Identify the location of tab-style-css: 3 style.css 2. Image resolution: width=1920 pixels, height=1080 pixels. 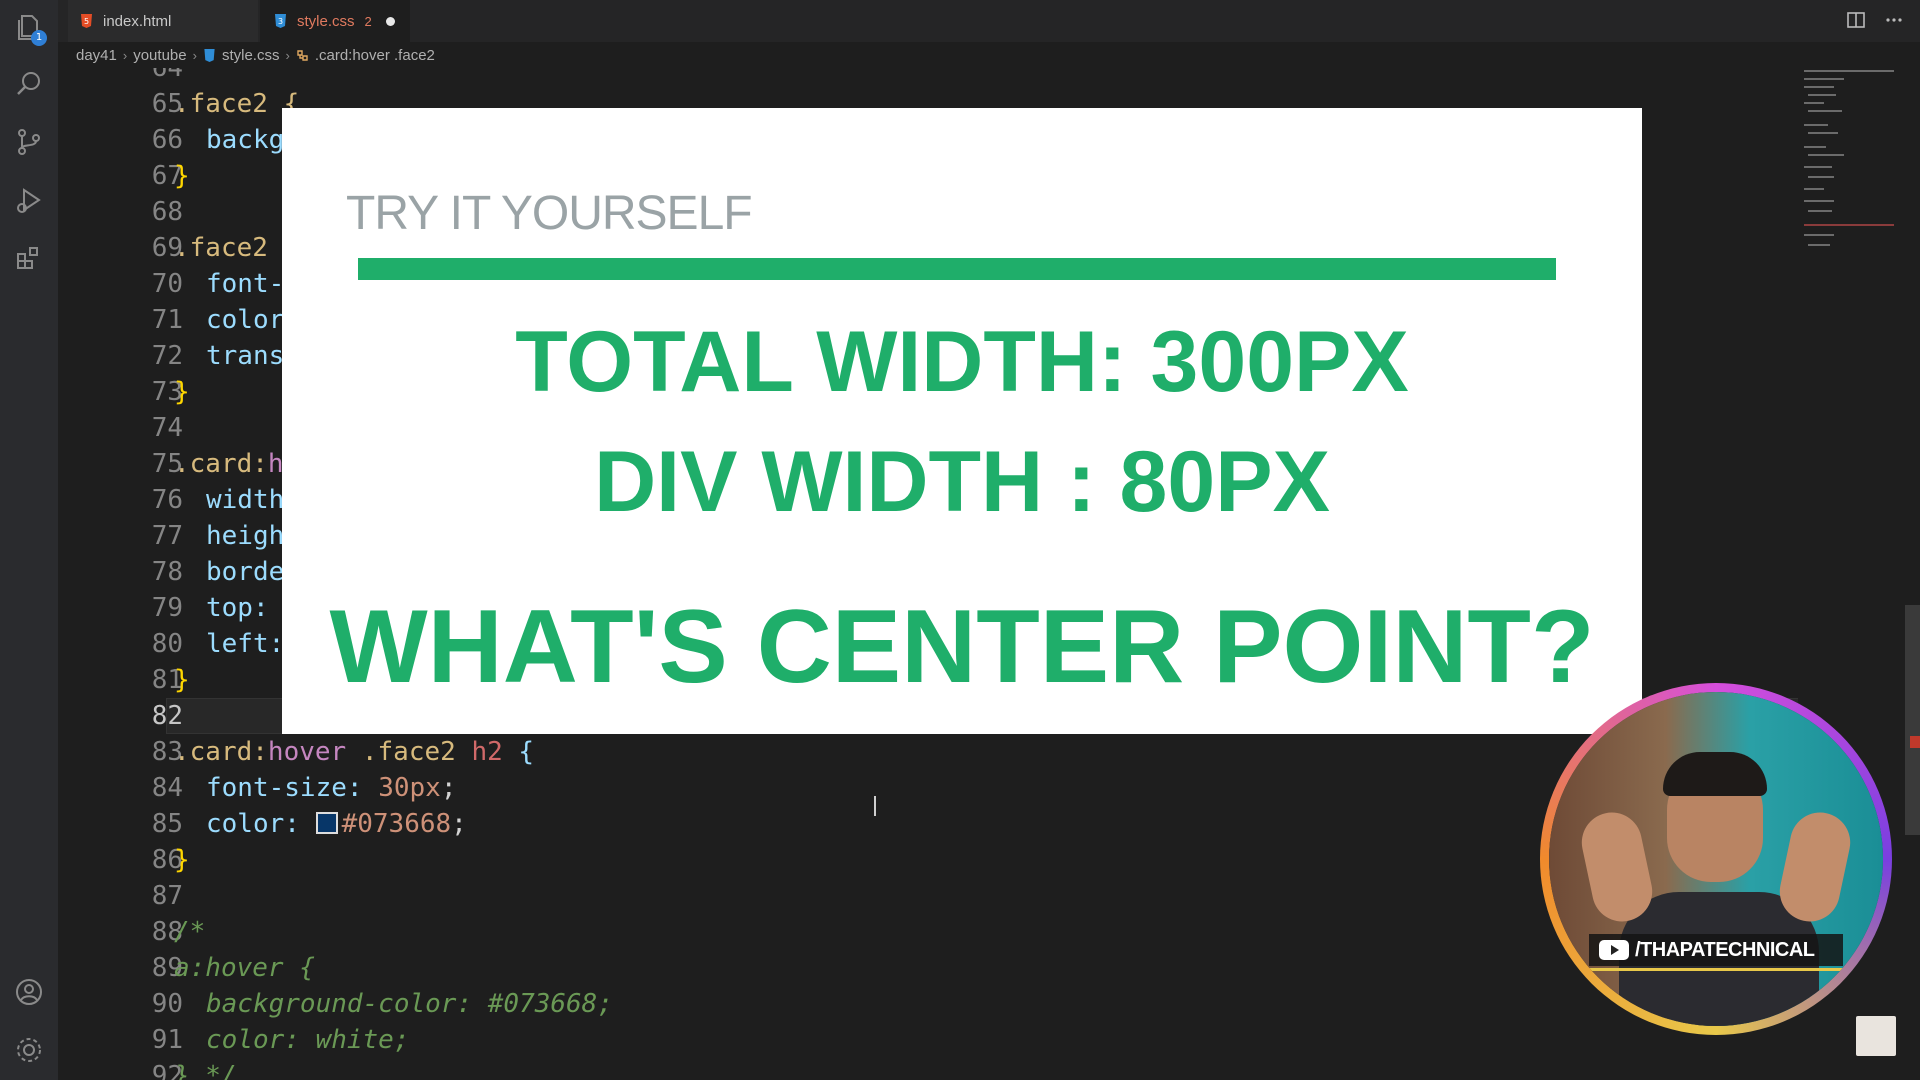
(335, 21).